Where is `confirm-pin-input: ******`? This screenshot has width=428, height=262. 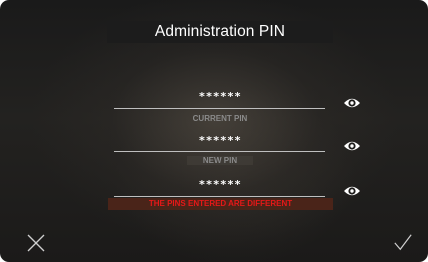
confirm-pin-input: ****** is located at coordinates (220, 184).